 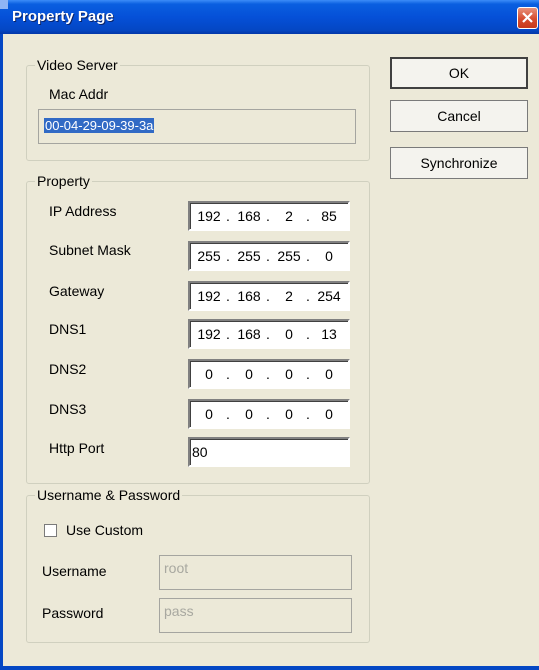 What do you see at coordinates (179, 611) in the screenshot?
I see `password-value: pass` at bounding box center [179, 611].